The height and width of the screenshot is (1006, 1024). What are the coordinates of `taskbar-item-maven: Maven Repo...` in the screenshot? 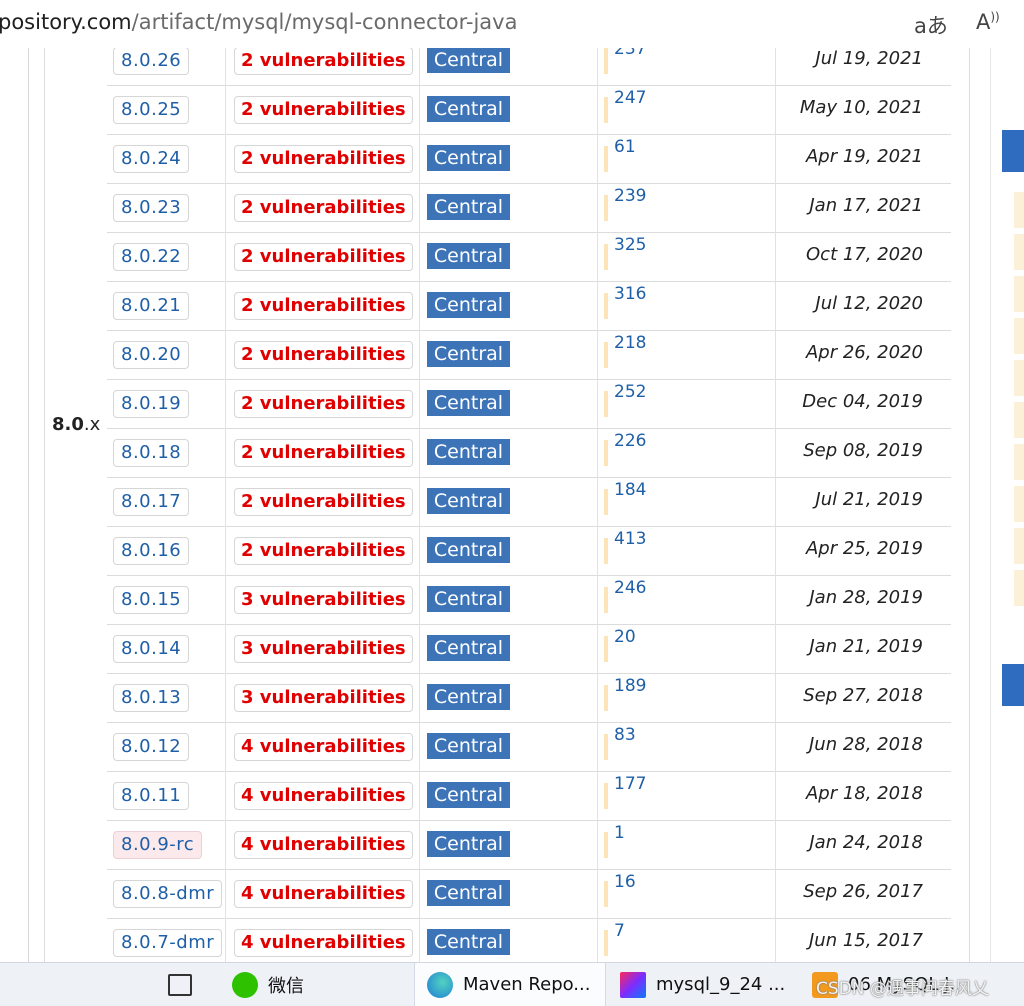 It's located at (510, 984).